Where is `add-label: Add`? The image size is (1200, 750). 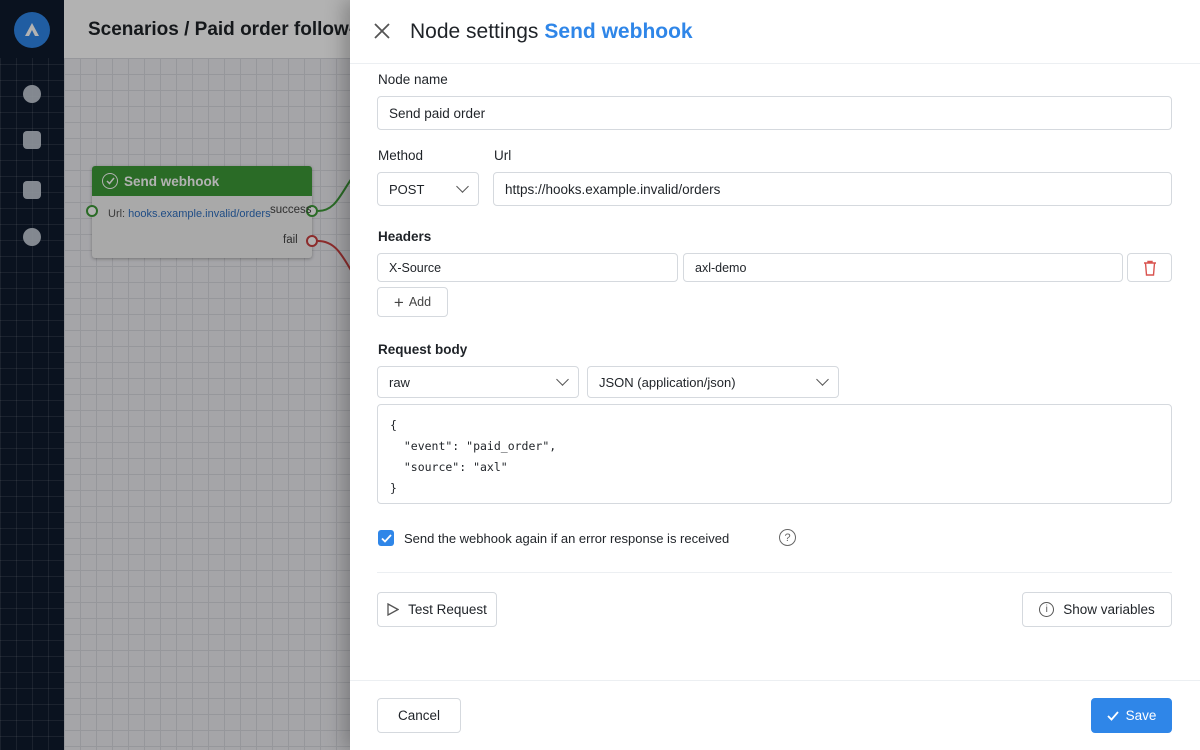 add-label: Add is located at coordinates (420, 302).